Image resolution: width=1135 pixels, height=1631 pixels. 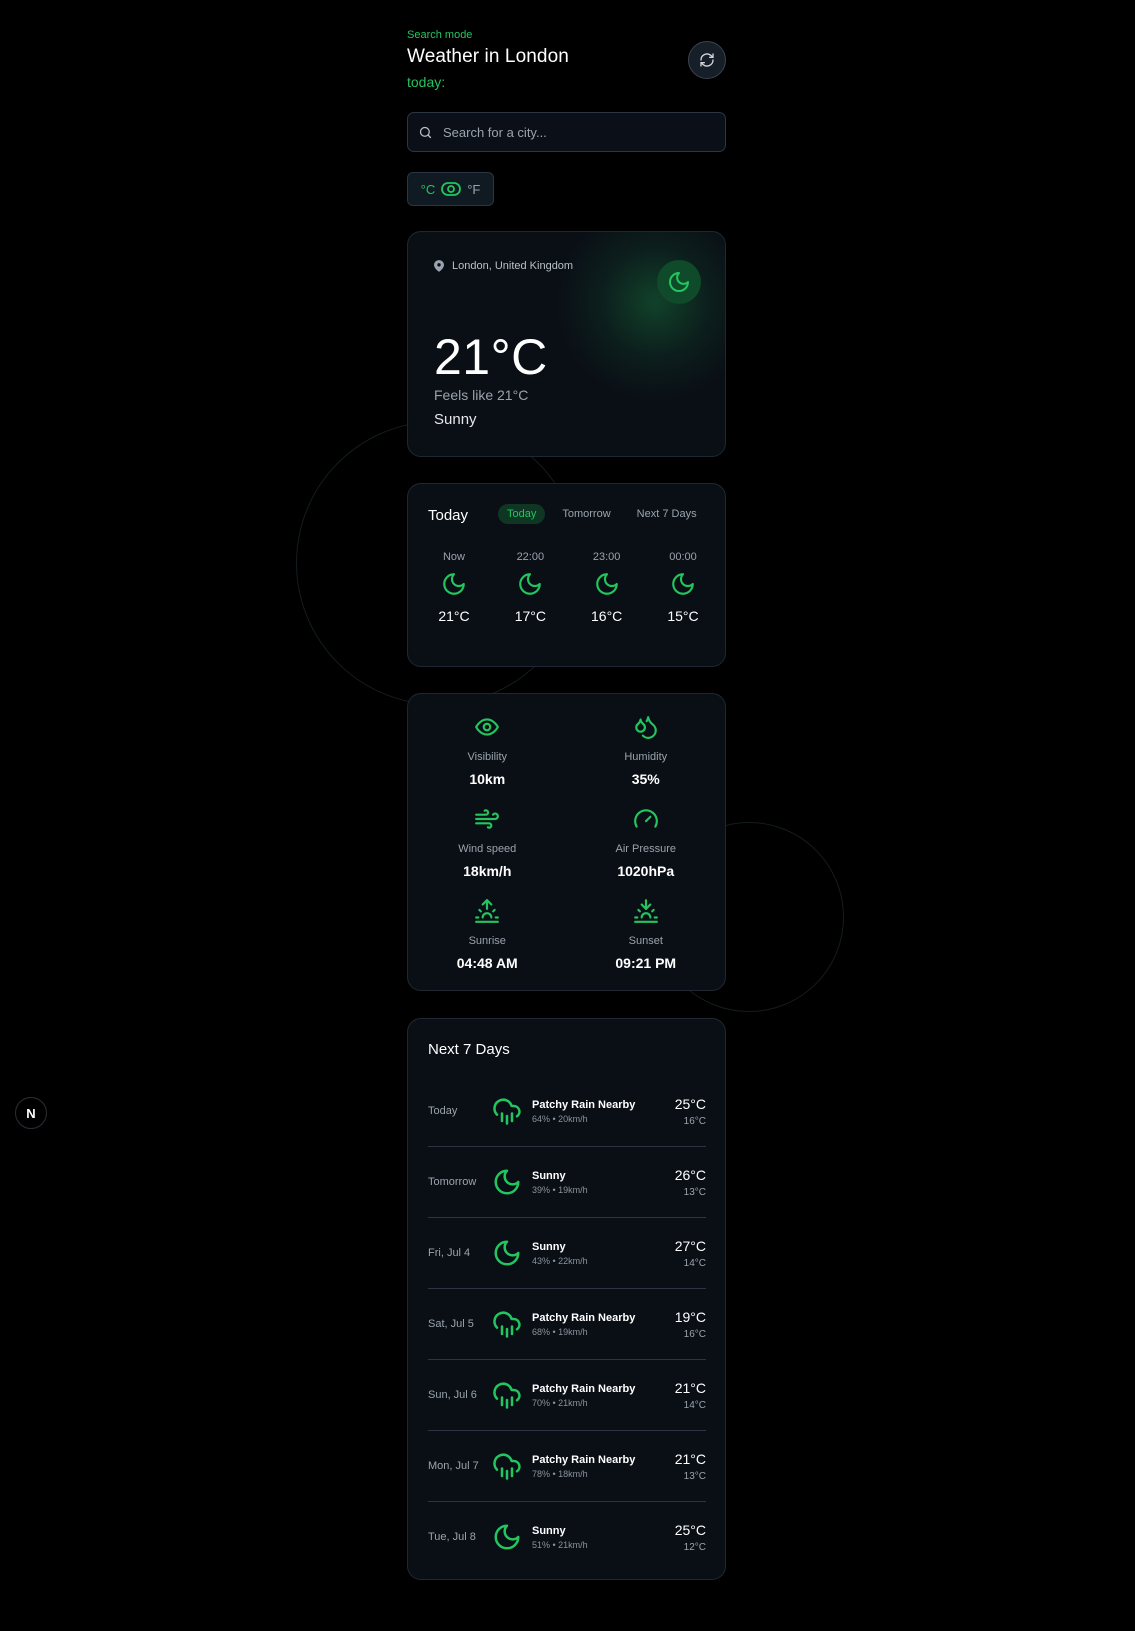 What do you see at coordinates (560, 1544) in the screenshot?
I see `forecast-meta: 51% • 21km/h` at bounding box center [560, 1544].